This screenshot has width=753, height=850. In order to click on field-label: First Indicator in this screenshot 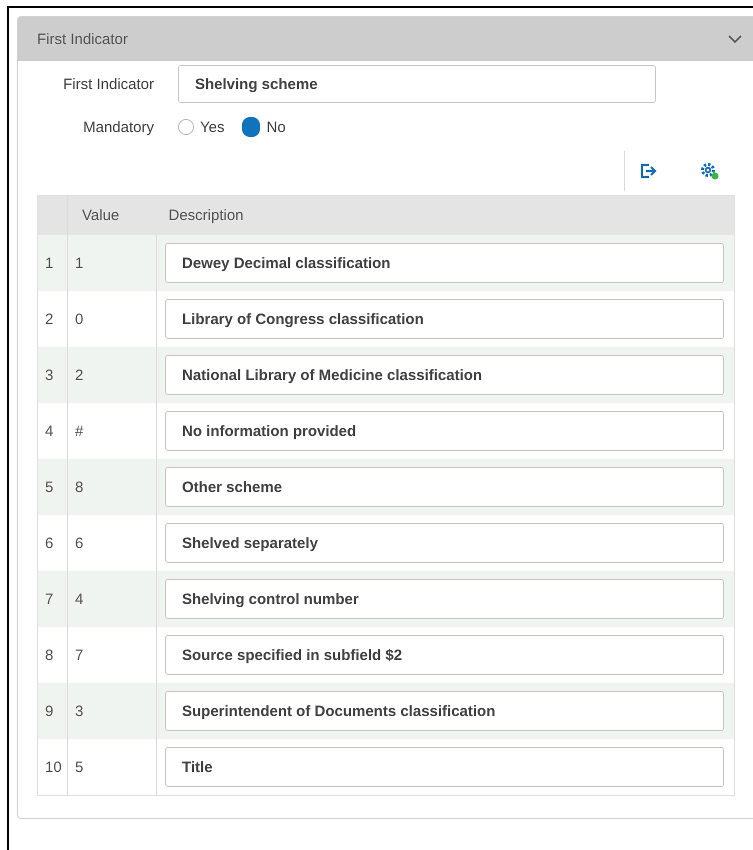, I will do `click(108, 84)`.